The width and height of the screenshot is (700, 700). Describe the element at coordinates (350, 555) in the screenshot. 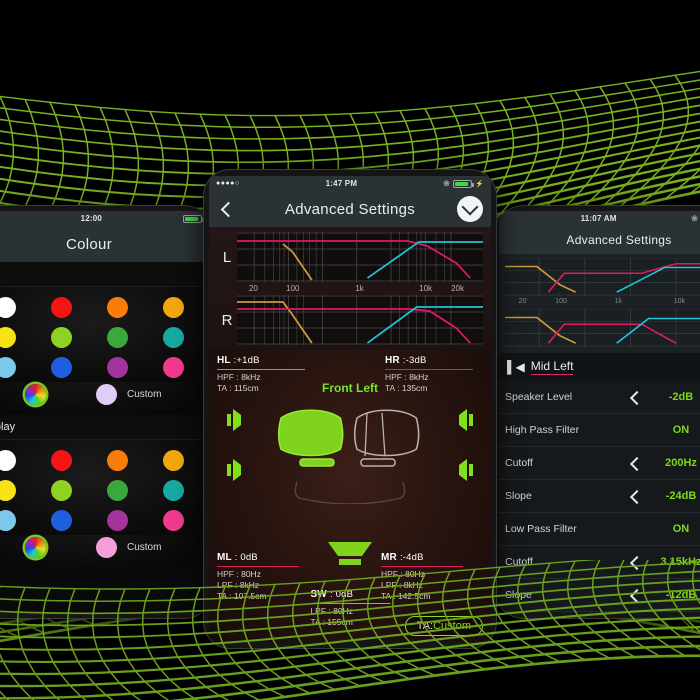

I see `subwoofer-icon` at that location.